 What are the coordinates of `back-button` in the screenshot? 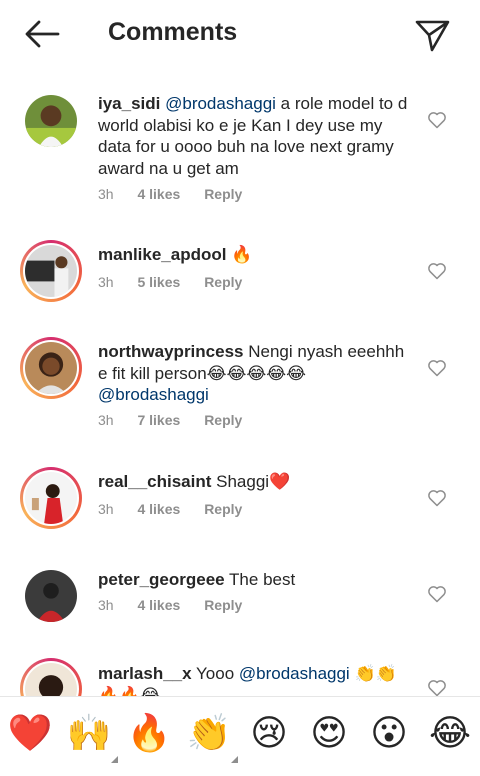 It's located at (42, 34).